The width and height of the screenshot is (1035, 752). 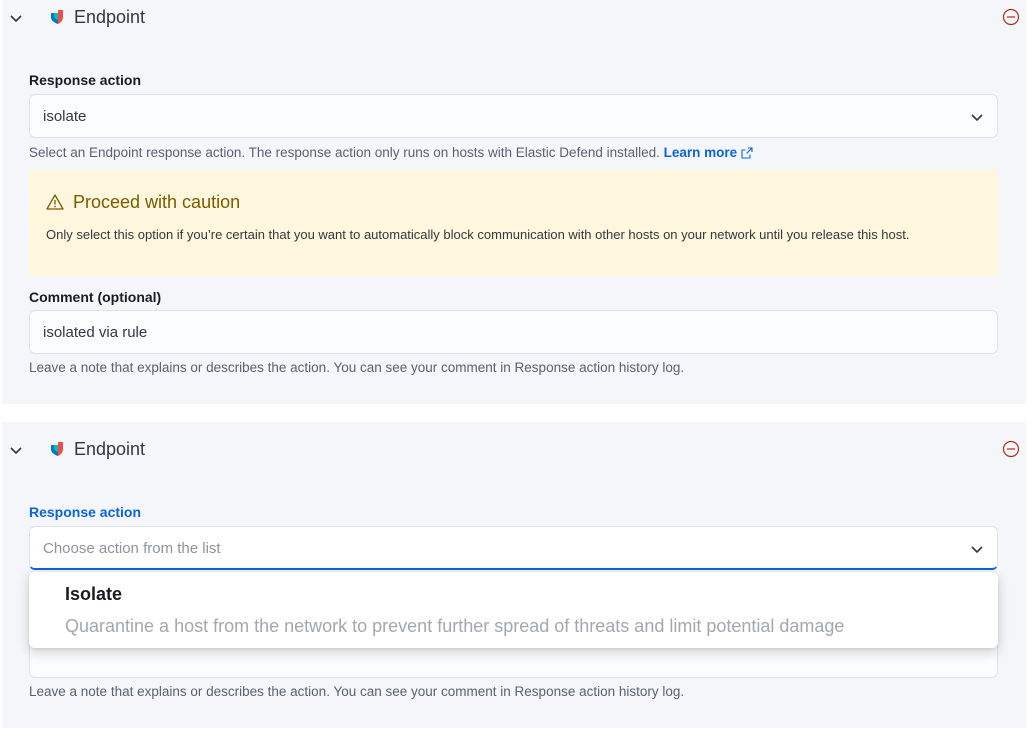 What do you see at coordinates (95, 332) in the screenshot?
I see `comment-value: isolated via rule` at bounding box center [95, 332].